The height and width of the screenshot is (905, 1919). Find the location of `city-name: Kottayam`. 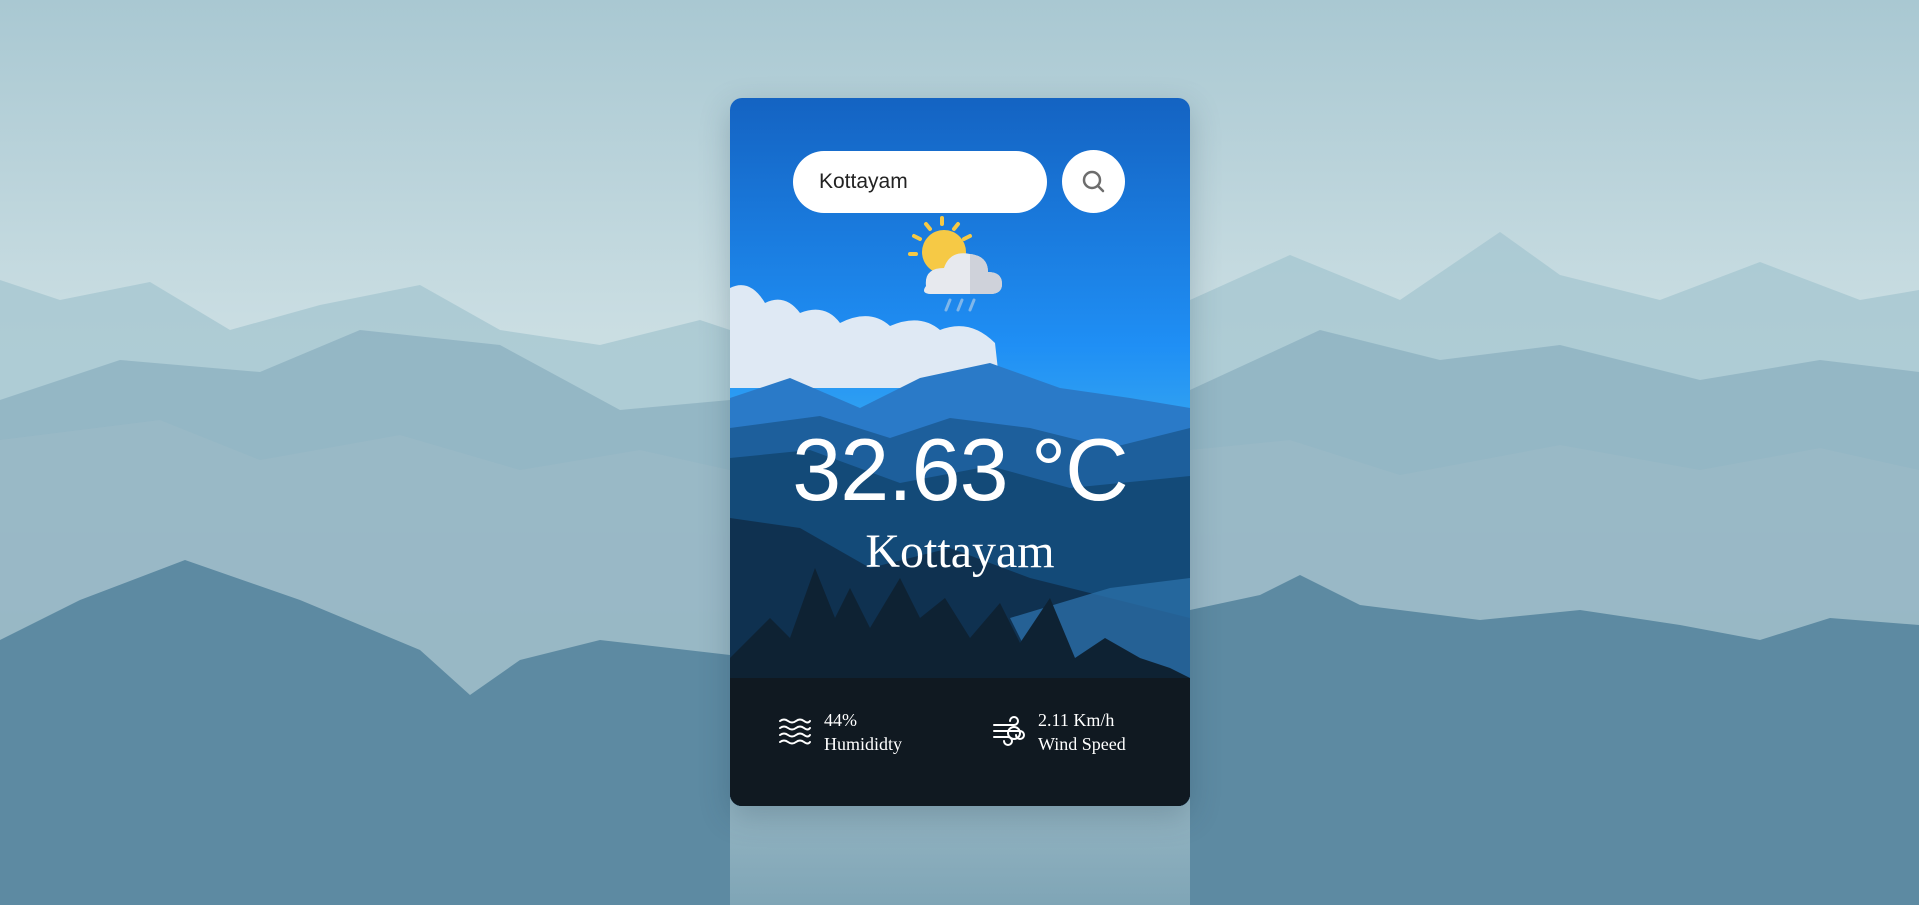

city-name: Kottayam is located at coordinates (960, 551).